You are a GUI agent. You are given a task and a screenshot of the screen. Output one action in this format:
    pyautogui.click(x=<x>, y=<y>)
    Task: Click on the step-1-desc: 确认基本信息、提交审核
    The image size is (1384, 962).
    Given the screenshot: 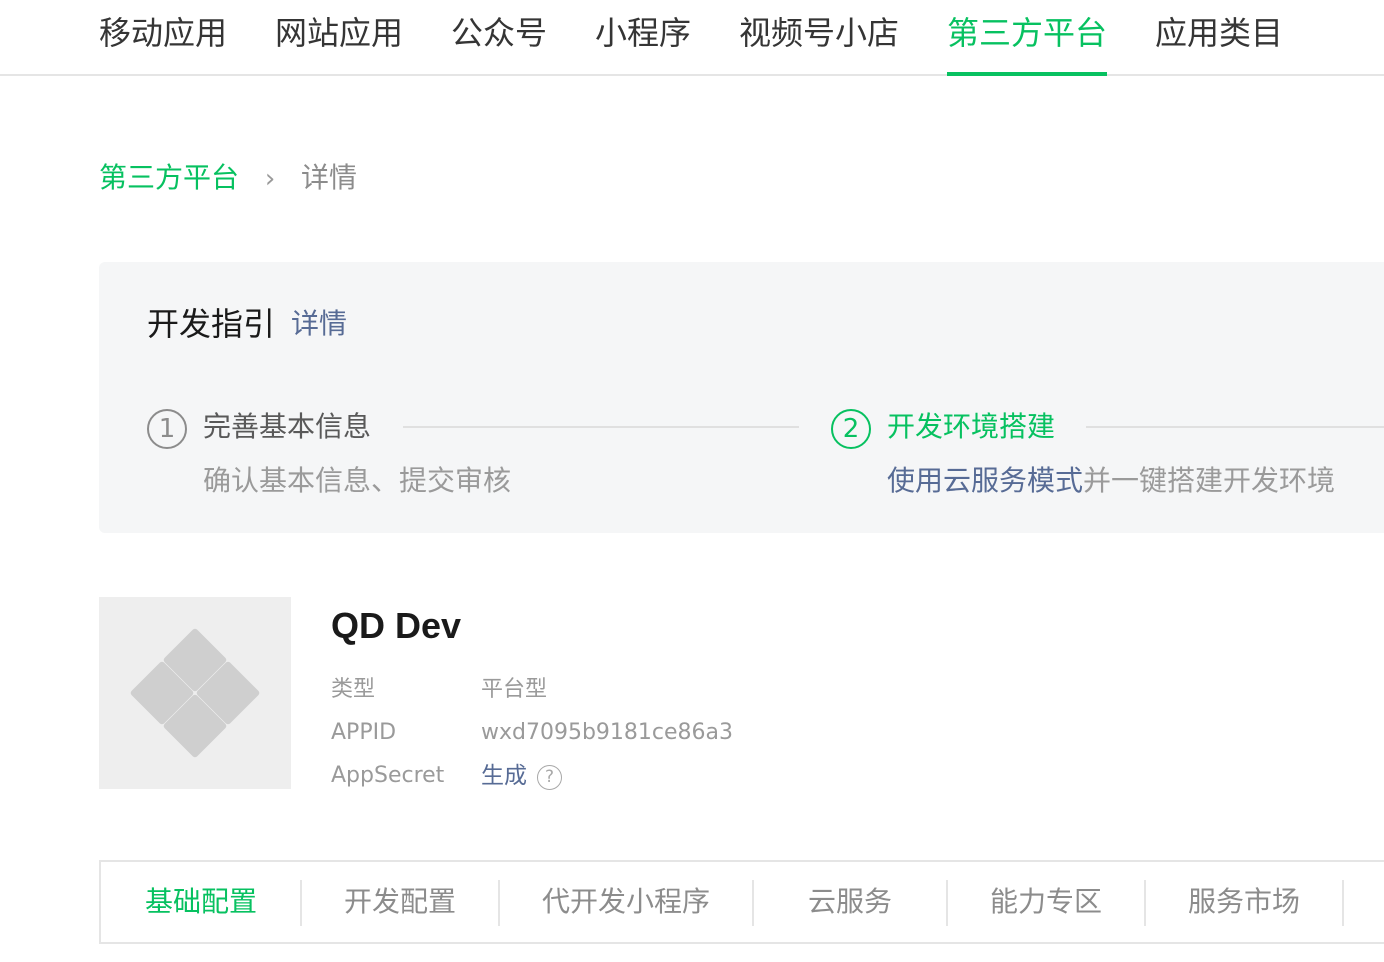 What is the action you would take?
    pyautogui.click(x=357, y=480)
    